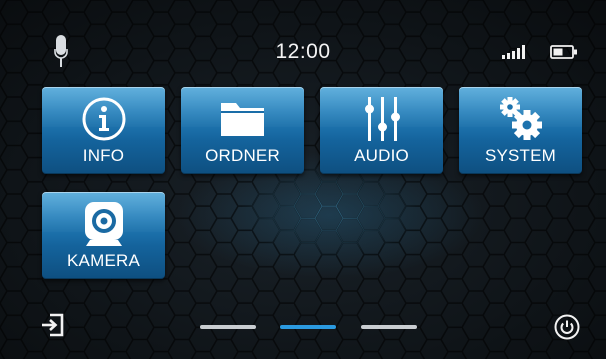 This screenshot has height=359, width=606. I want to click on kamera-tile-label: KAMERA, so click(103, 260).